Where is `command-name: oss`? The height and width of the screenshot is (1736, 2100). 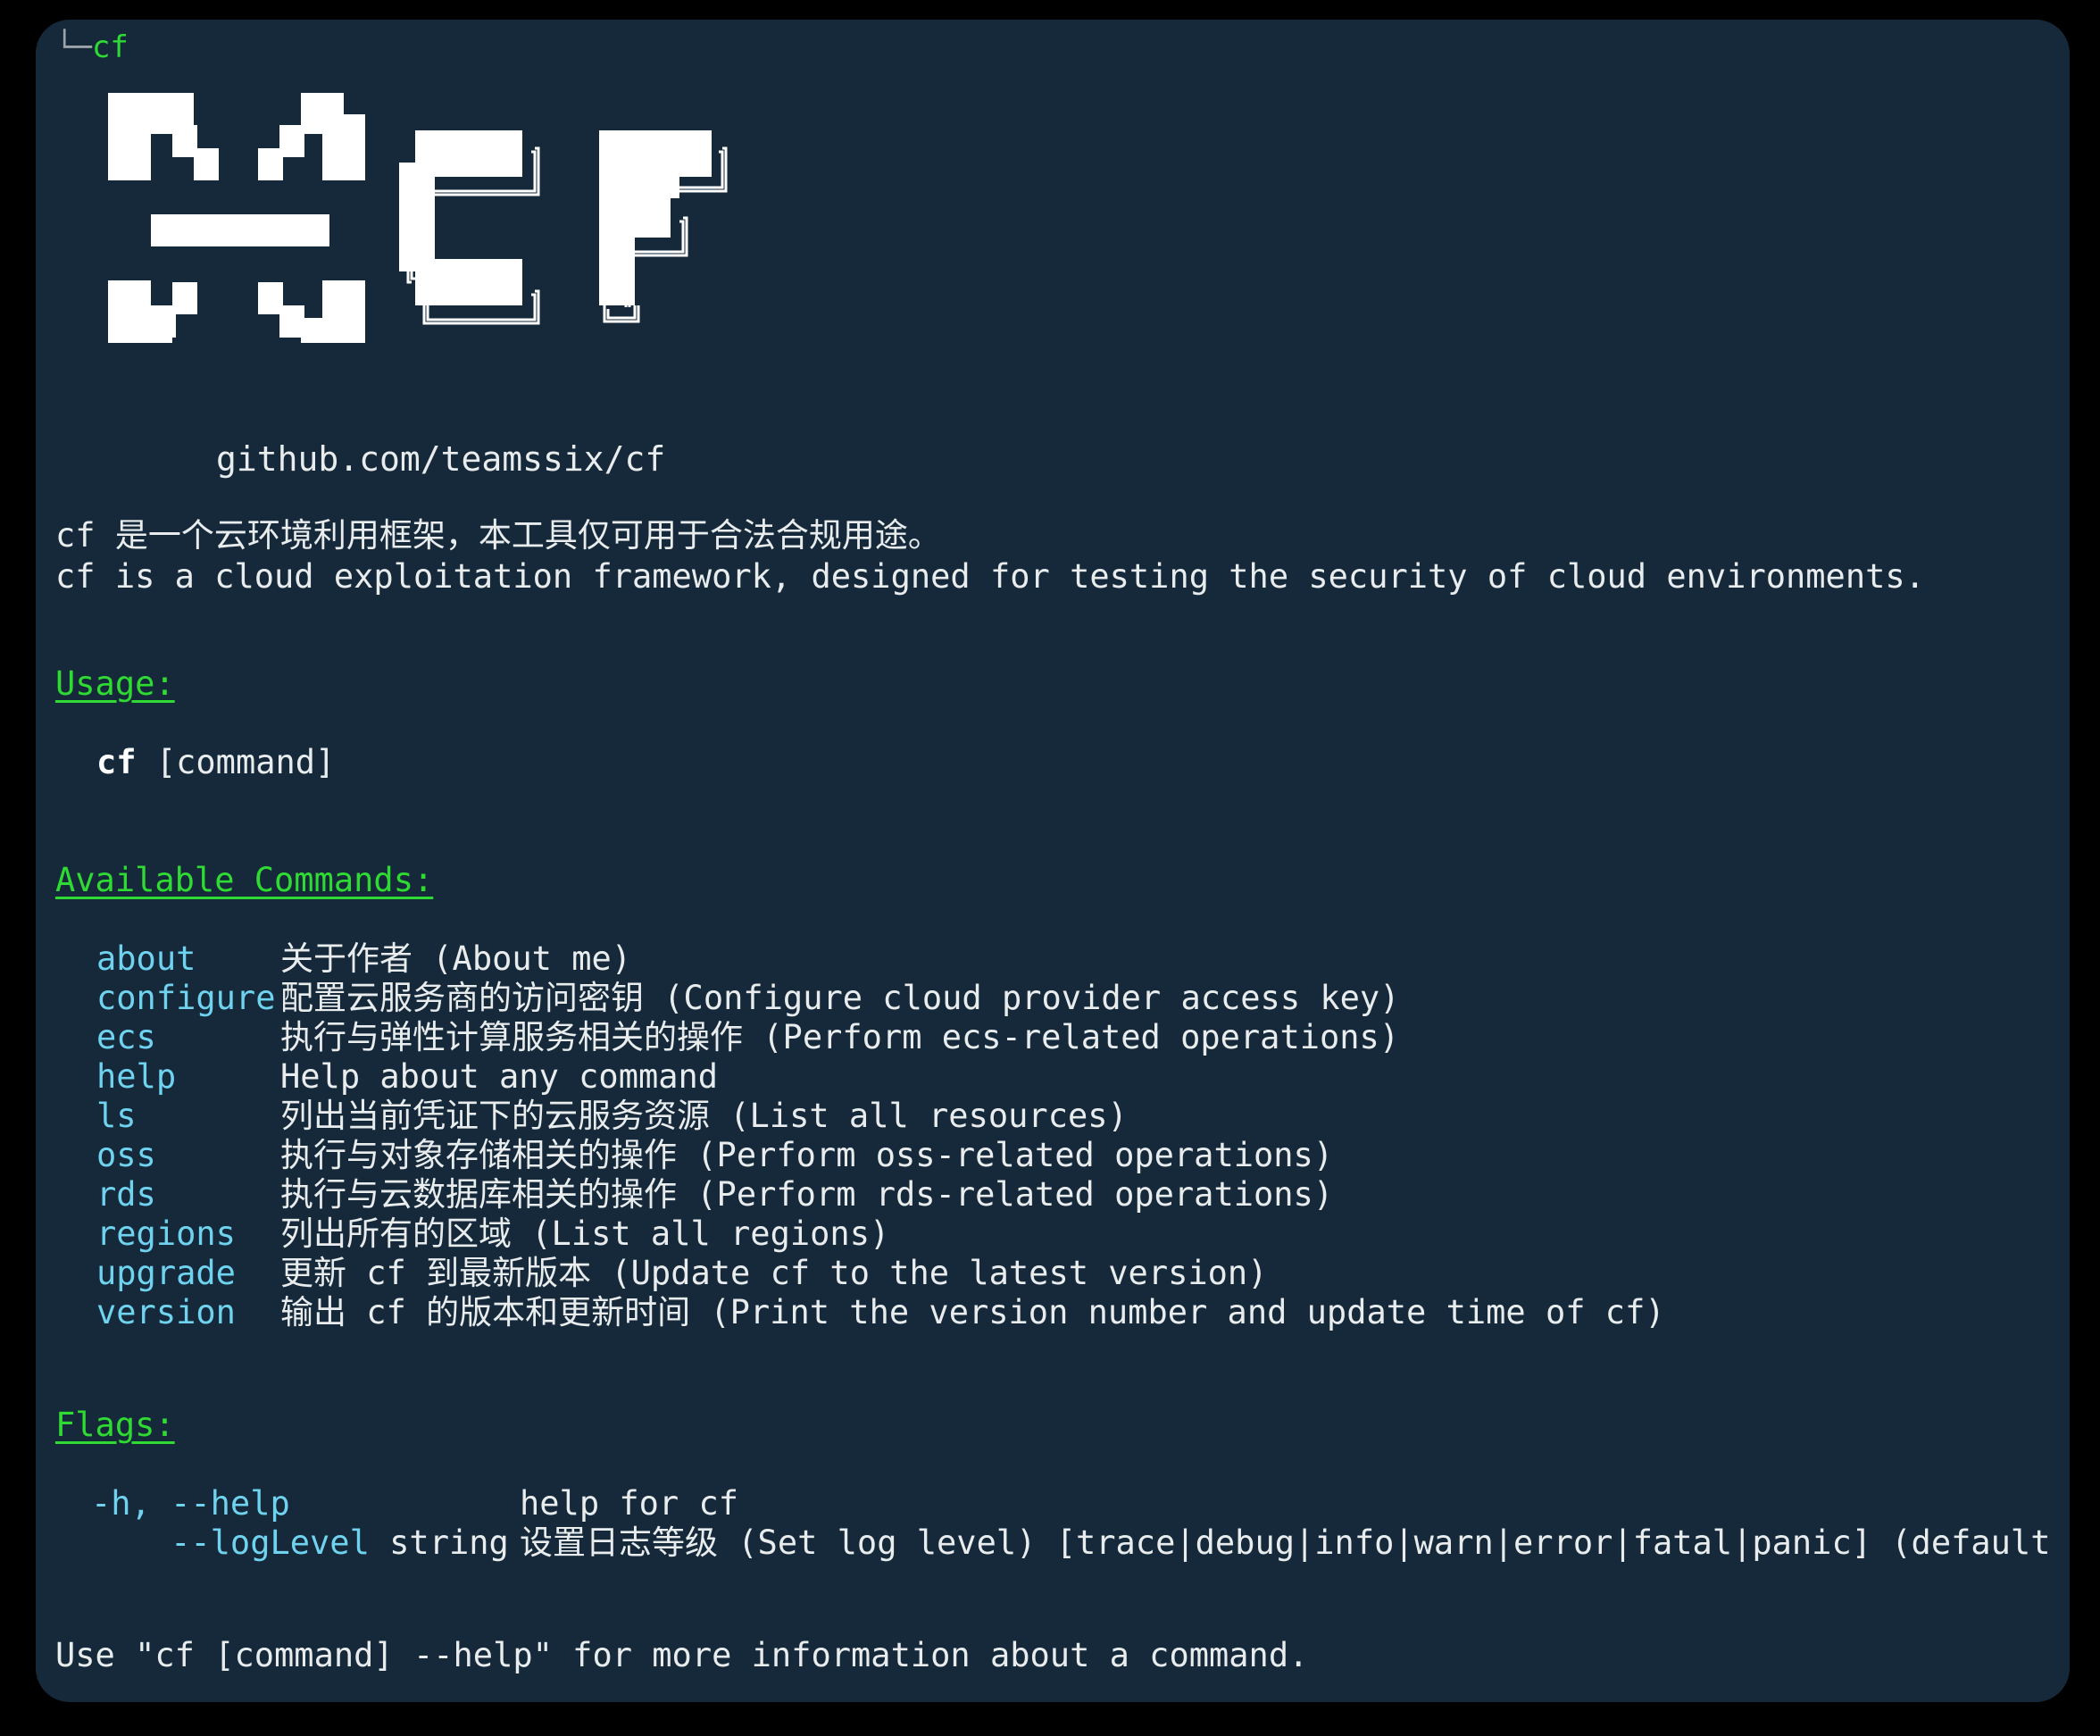
command-name: oss is located at coordinates (126, 1155).